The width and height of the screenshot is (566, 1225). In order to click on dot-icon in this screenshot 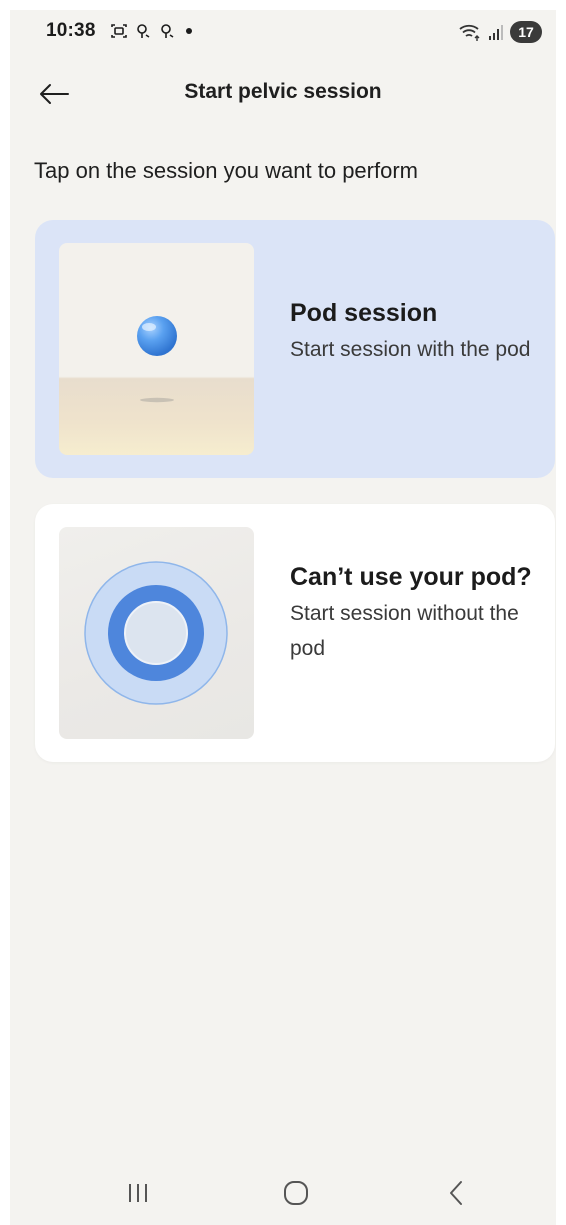, I will do `click(189, 31)`.